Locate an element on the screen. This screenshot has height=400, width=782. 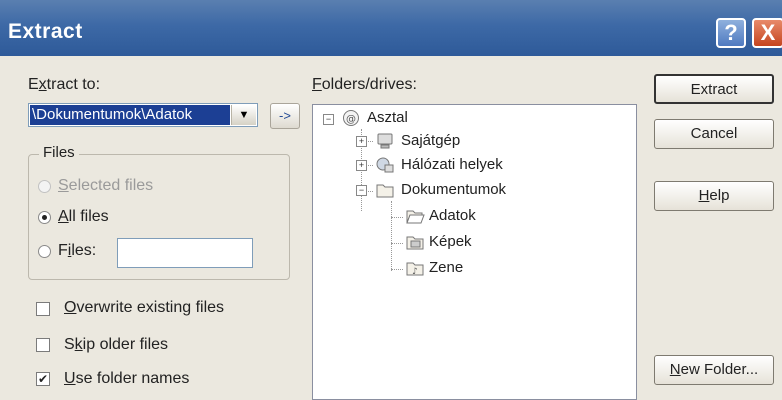
extract-to-combobox: \Dokumentumok\Adatok ▼ is located at coordinates (143, 115).